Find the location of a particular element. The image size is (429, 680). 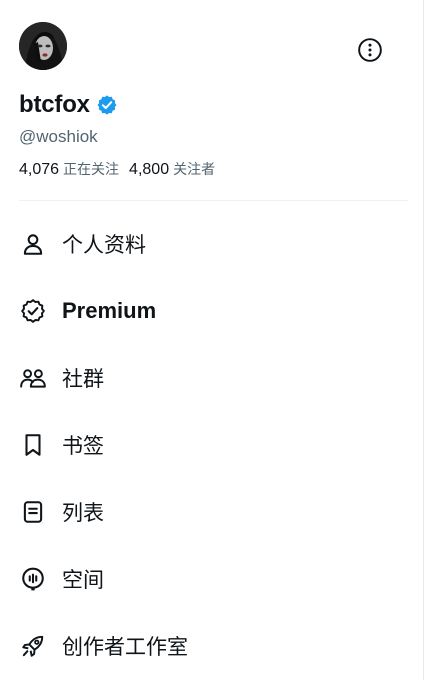

menu-item-bookmarks: 书签 is located at coordinates (212, 444).